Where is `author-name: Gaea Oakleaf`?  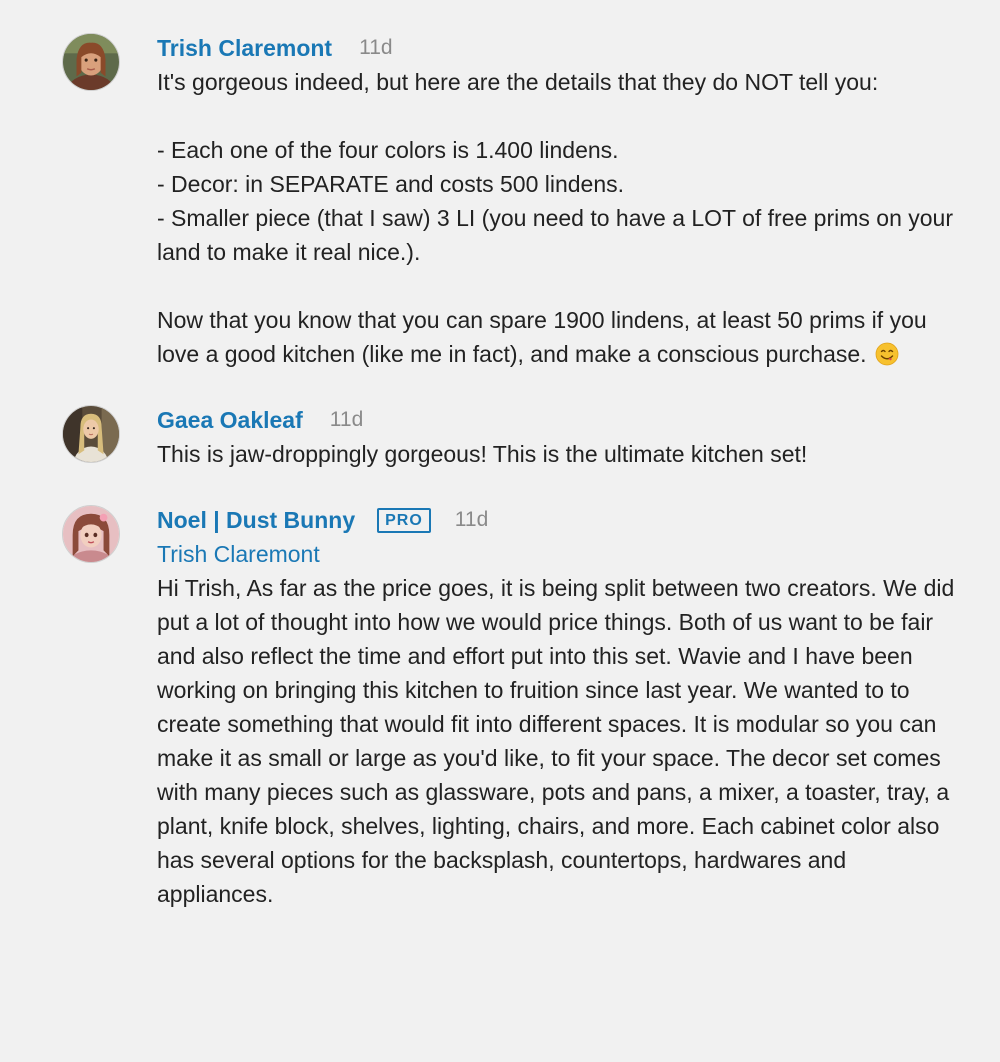
author-name: Gaea Oakleaf is located at coordinates (230, 420).